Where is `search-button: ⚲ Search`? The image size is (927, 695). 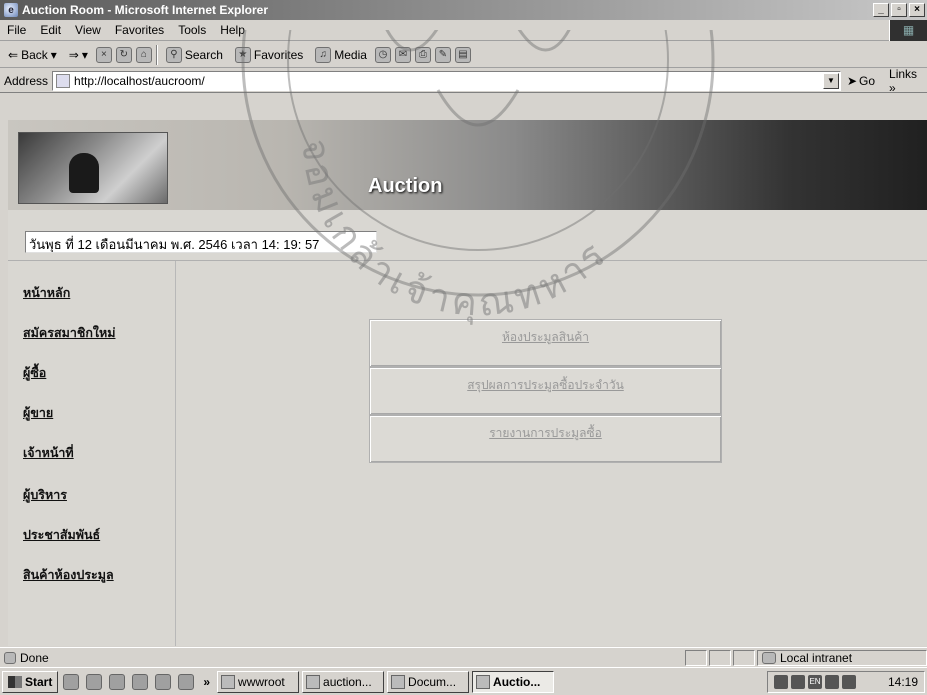
search-button: ⚲ Search is located at coordinates (194, 55).